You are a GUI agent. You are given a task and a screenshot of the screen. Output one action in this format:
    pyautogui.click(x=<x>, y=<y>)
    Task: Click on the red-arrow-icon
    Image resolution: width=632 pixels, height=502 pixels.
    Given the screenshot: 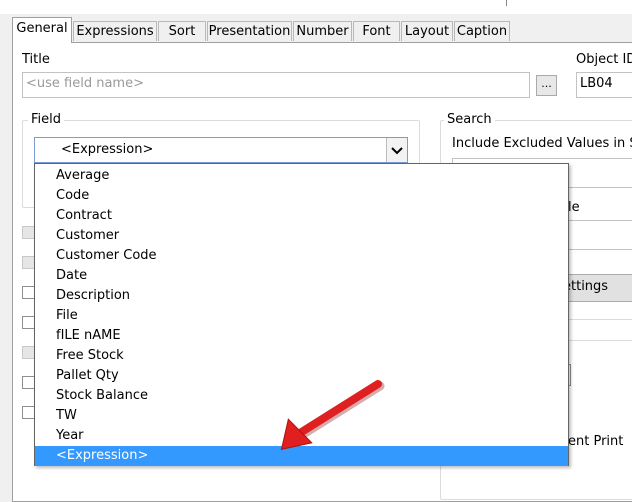 What is the action you would take?
    pyautogui.click(x=332, y=415)
    